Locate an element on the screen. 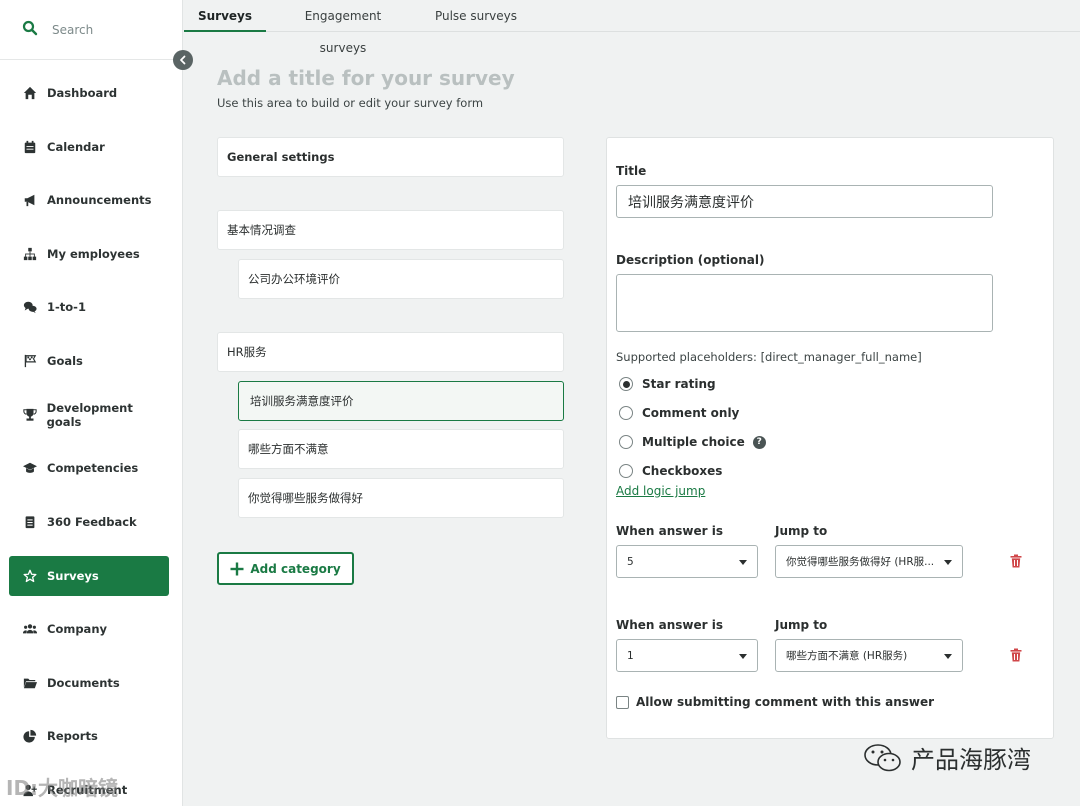  sidebar-item-announcements: Announcements is located at coordinates (89, 200).